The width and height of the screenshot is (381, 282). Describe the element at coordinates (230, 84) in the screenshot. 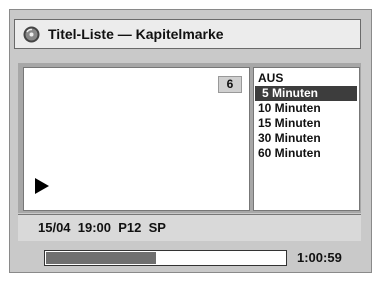

I see `chapter-number-badge: 6` at that location.